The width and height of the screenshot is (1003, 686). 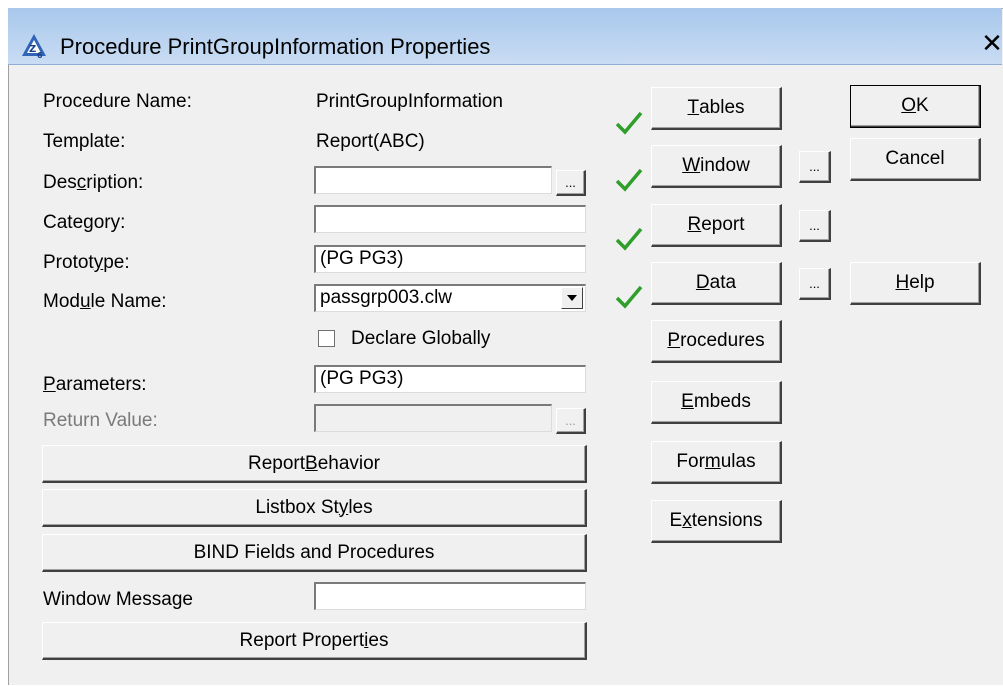 What do you see at coordinates (915, 106) in the screenshot?
I see `ok-button: OK` at bounding box center [915, 106].